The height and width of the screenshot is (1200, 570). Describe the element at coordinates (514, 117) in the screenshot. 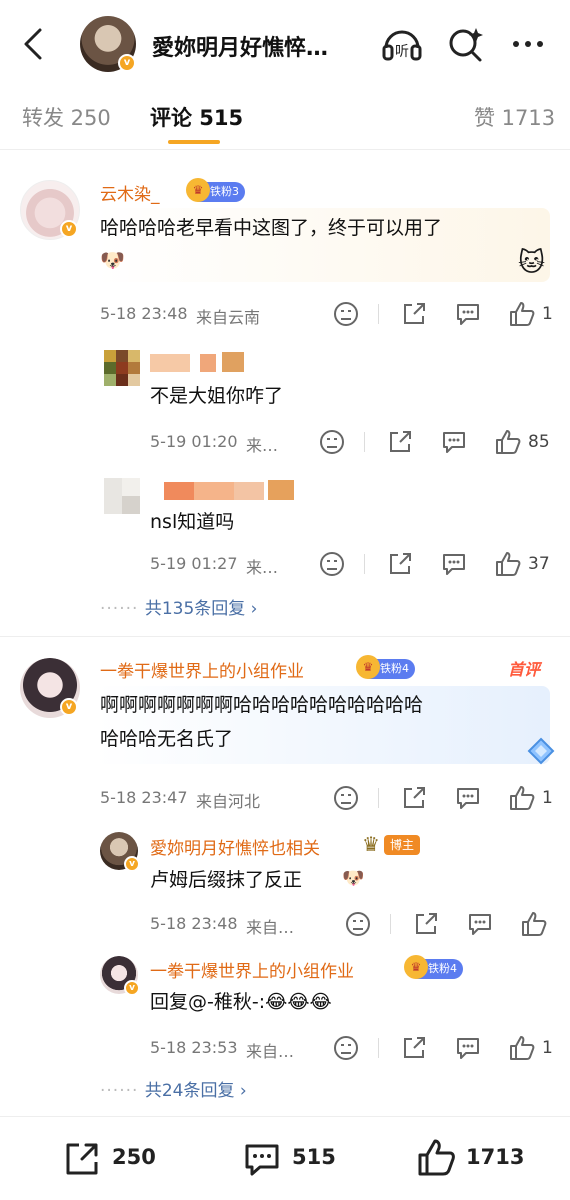

I see `tab-likes: 赞 1713` at that location.